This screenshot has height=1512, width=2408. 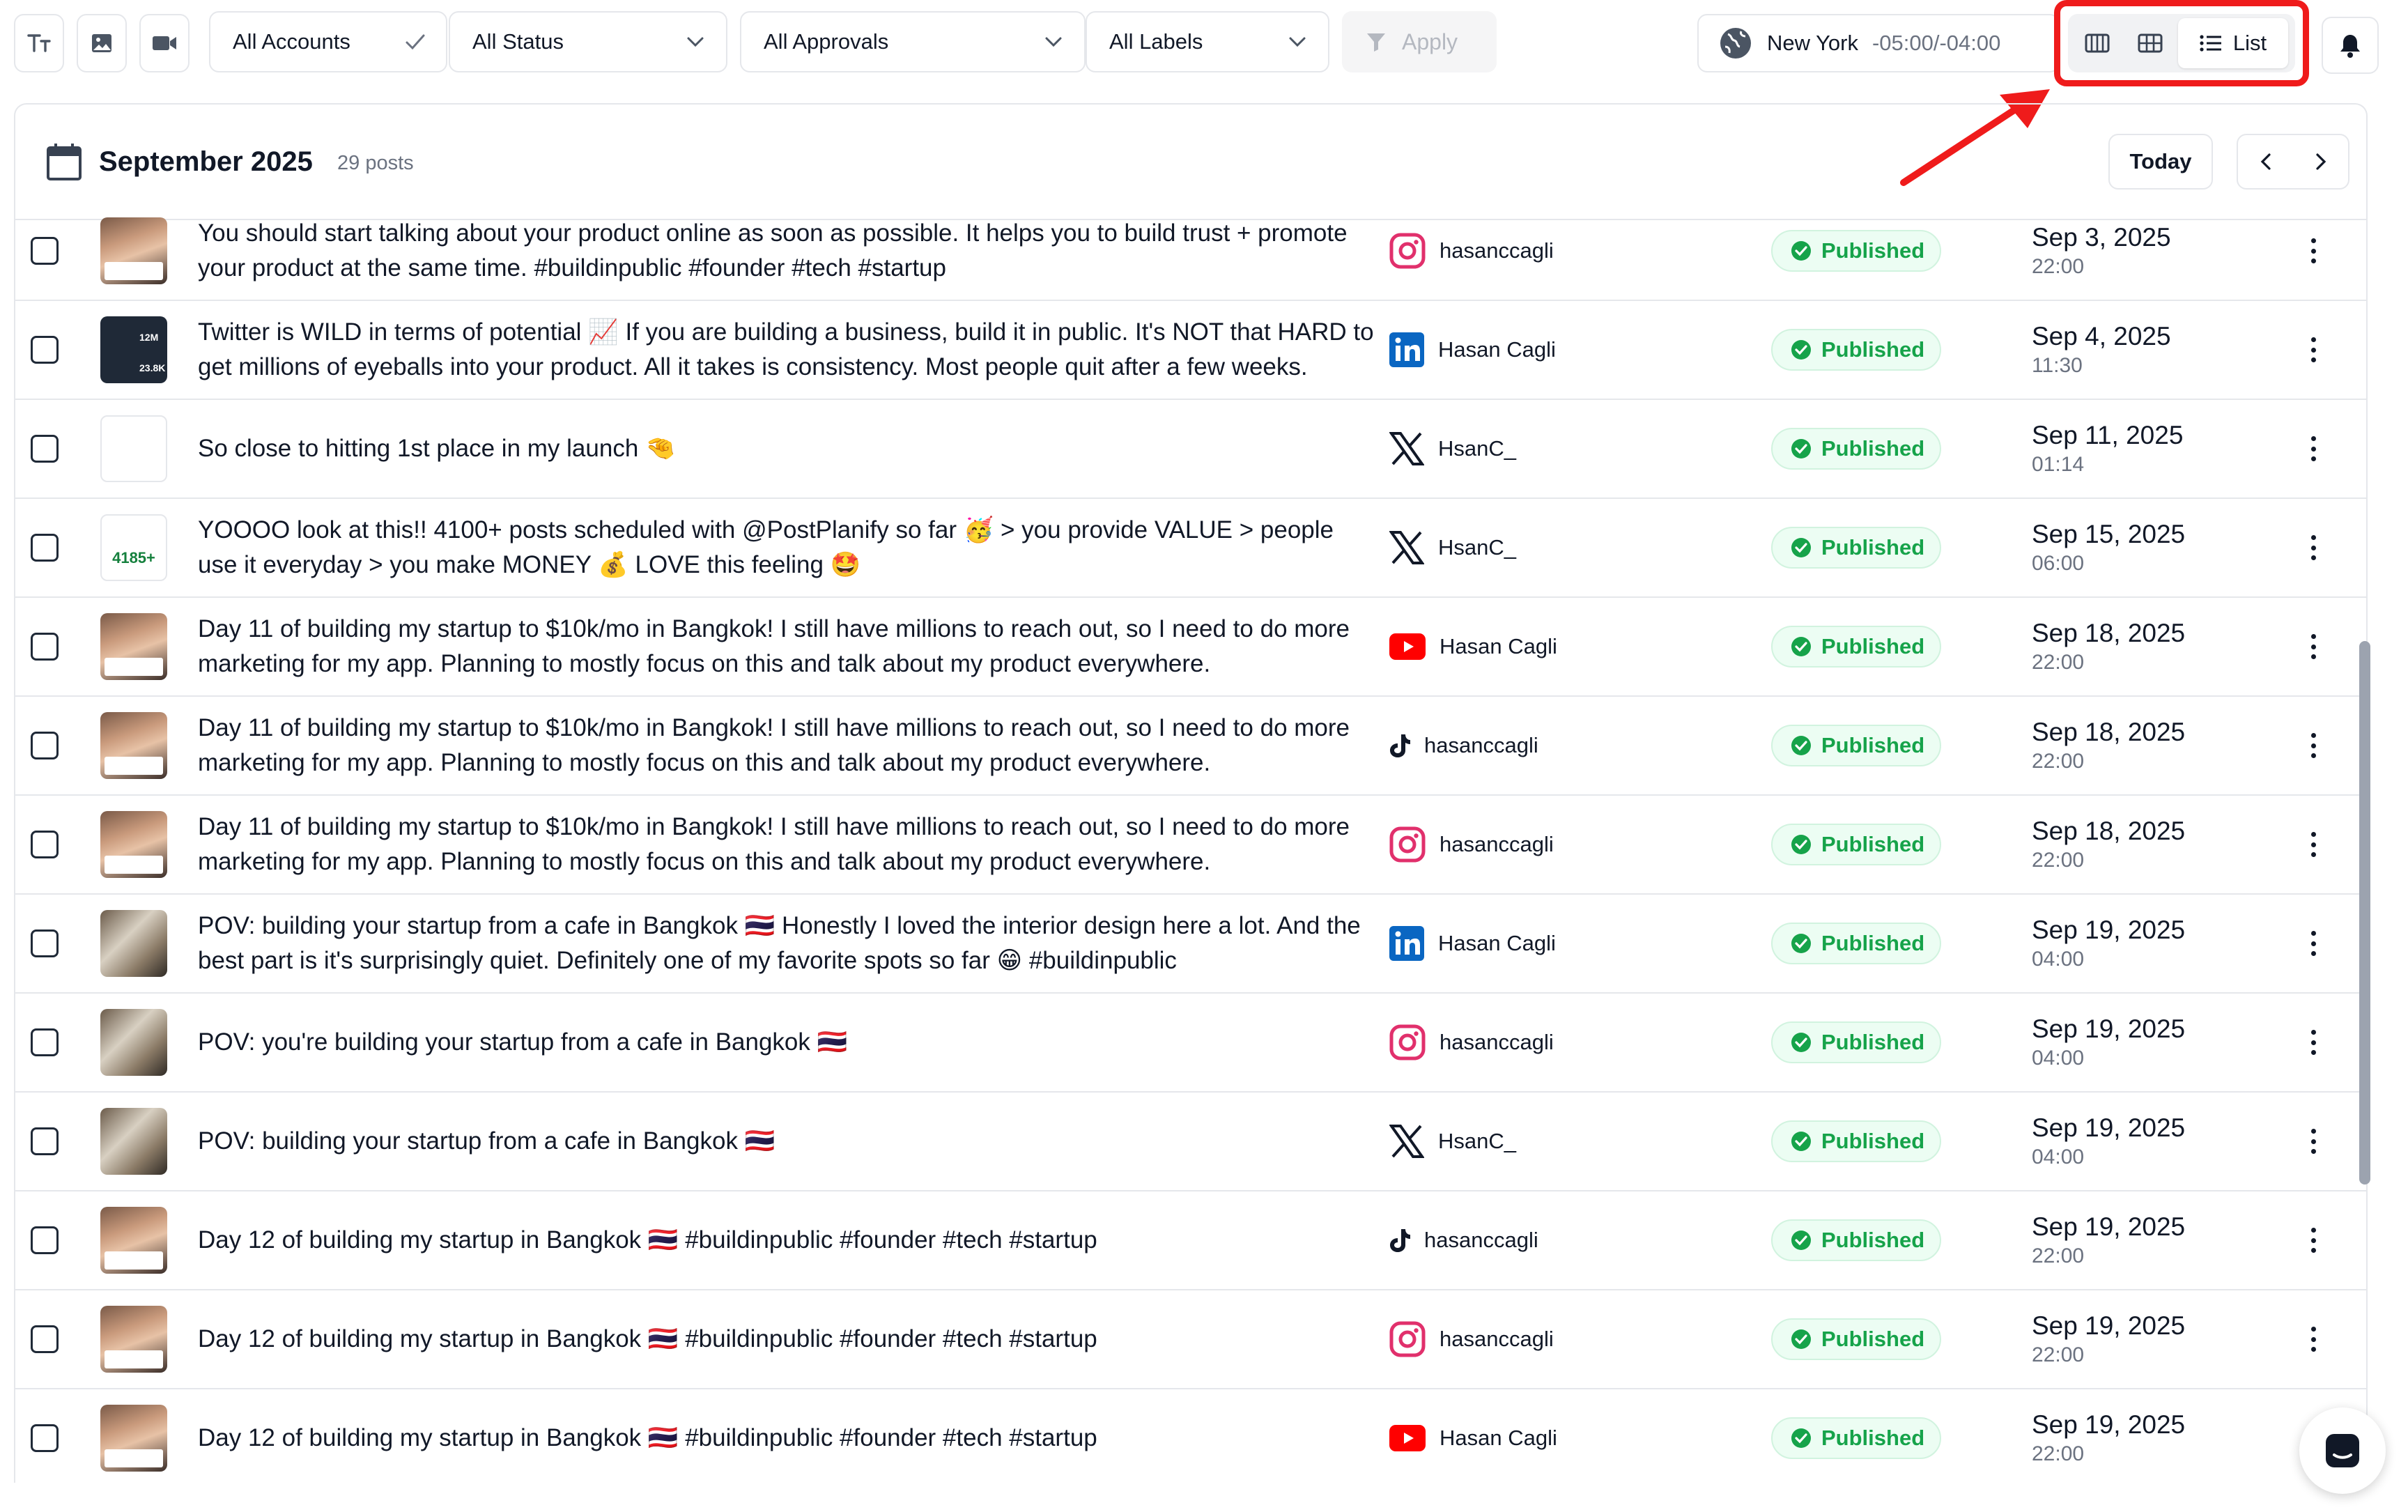 I want to click on time-label: 11:30, so click(x=2058, y=365).